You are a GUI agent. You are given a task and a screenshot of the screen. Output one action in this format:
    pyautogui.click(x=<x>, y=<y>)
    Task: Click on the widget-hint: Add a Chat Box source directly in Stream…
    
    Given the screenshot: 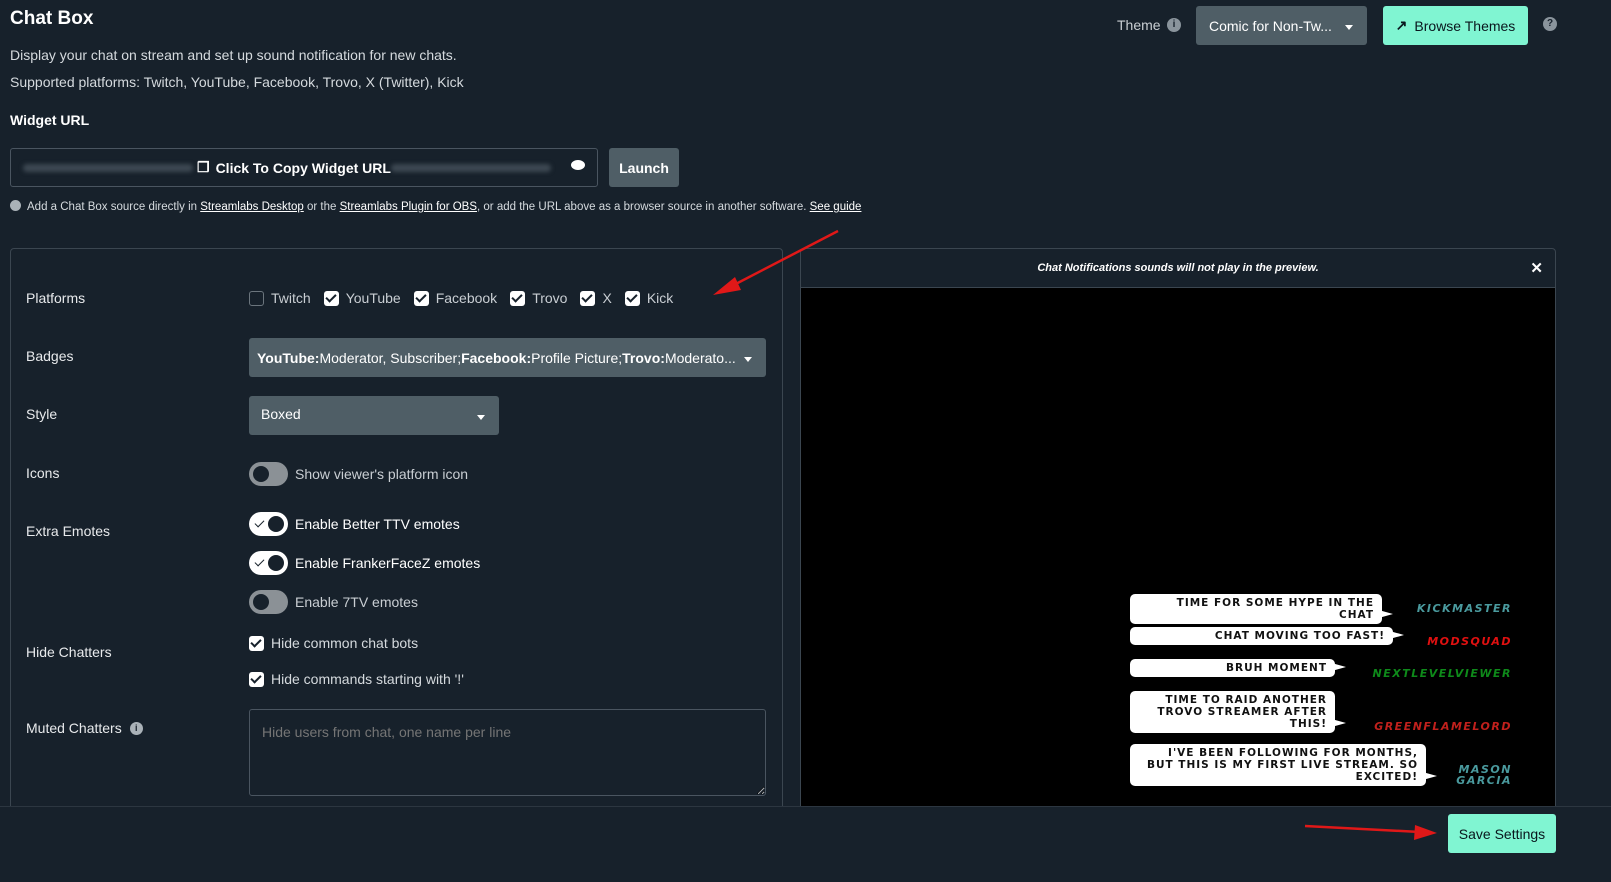 What is the action you would take?
    pyautogui.click(x=435, y=206)
    